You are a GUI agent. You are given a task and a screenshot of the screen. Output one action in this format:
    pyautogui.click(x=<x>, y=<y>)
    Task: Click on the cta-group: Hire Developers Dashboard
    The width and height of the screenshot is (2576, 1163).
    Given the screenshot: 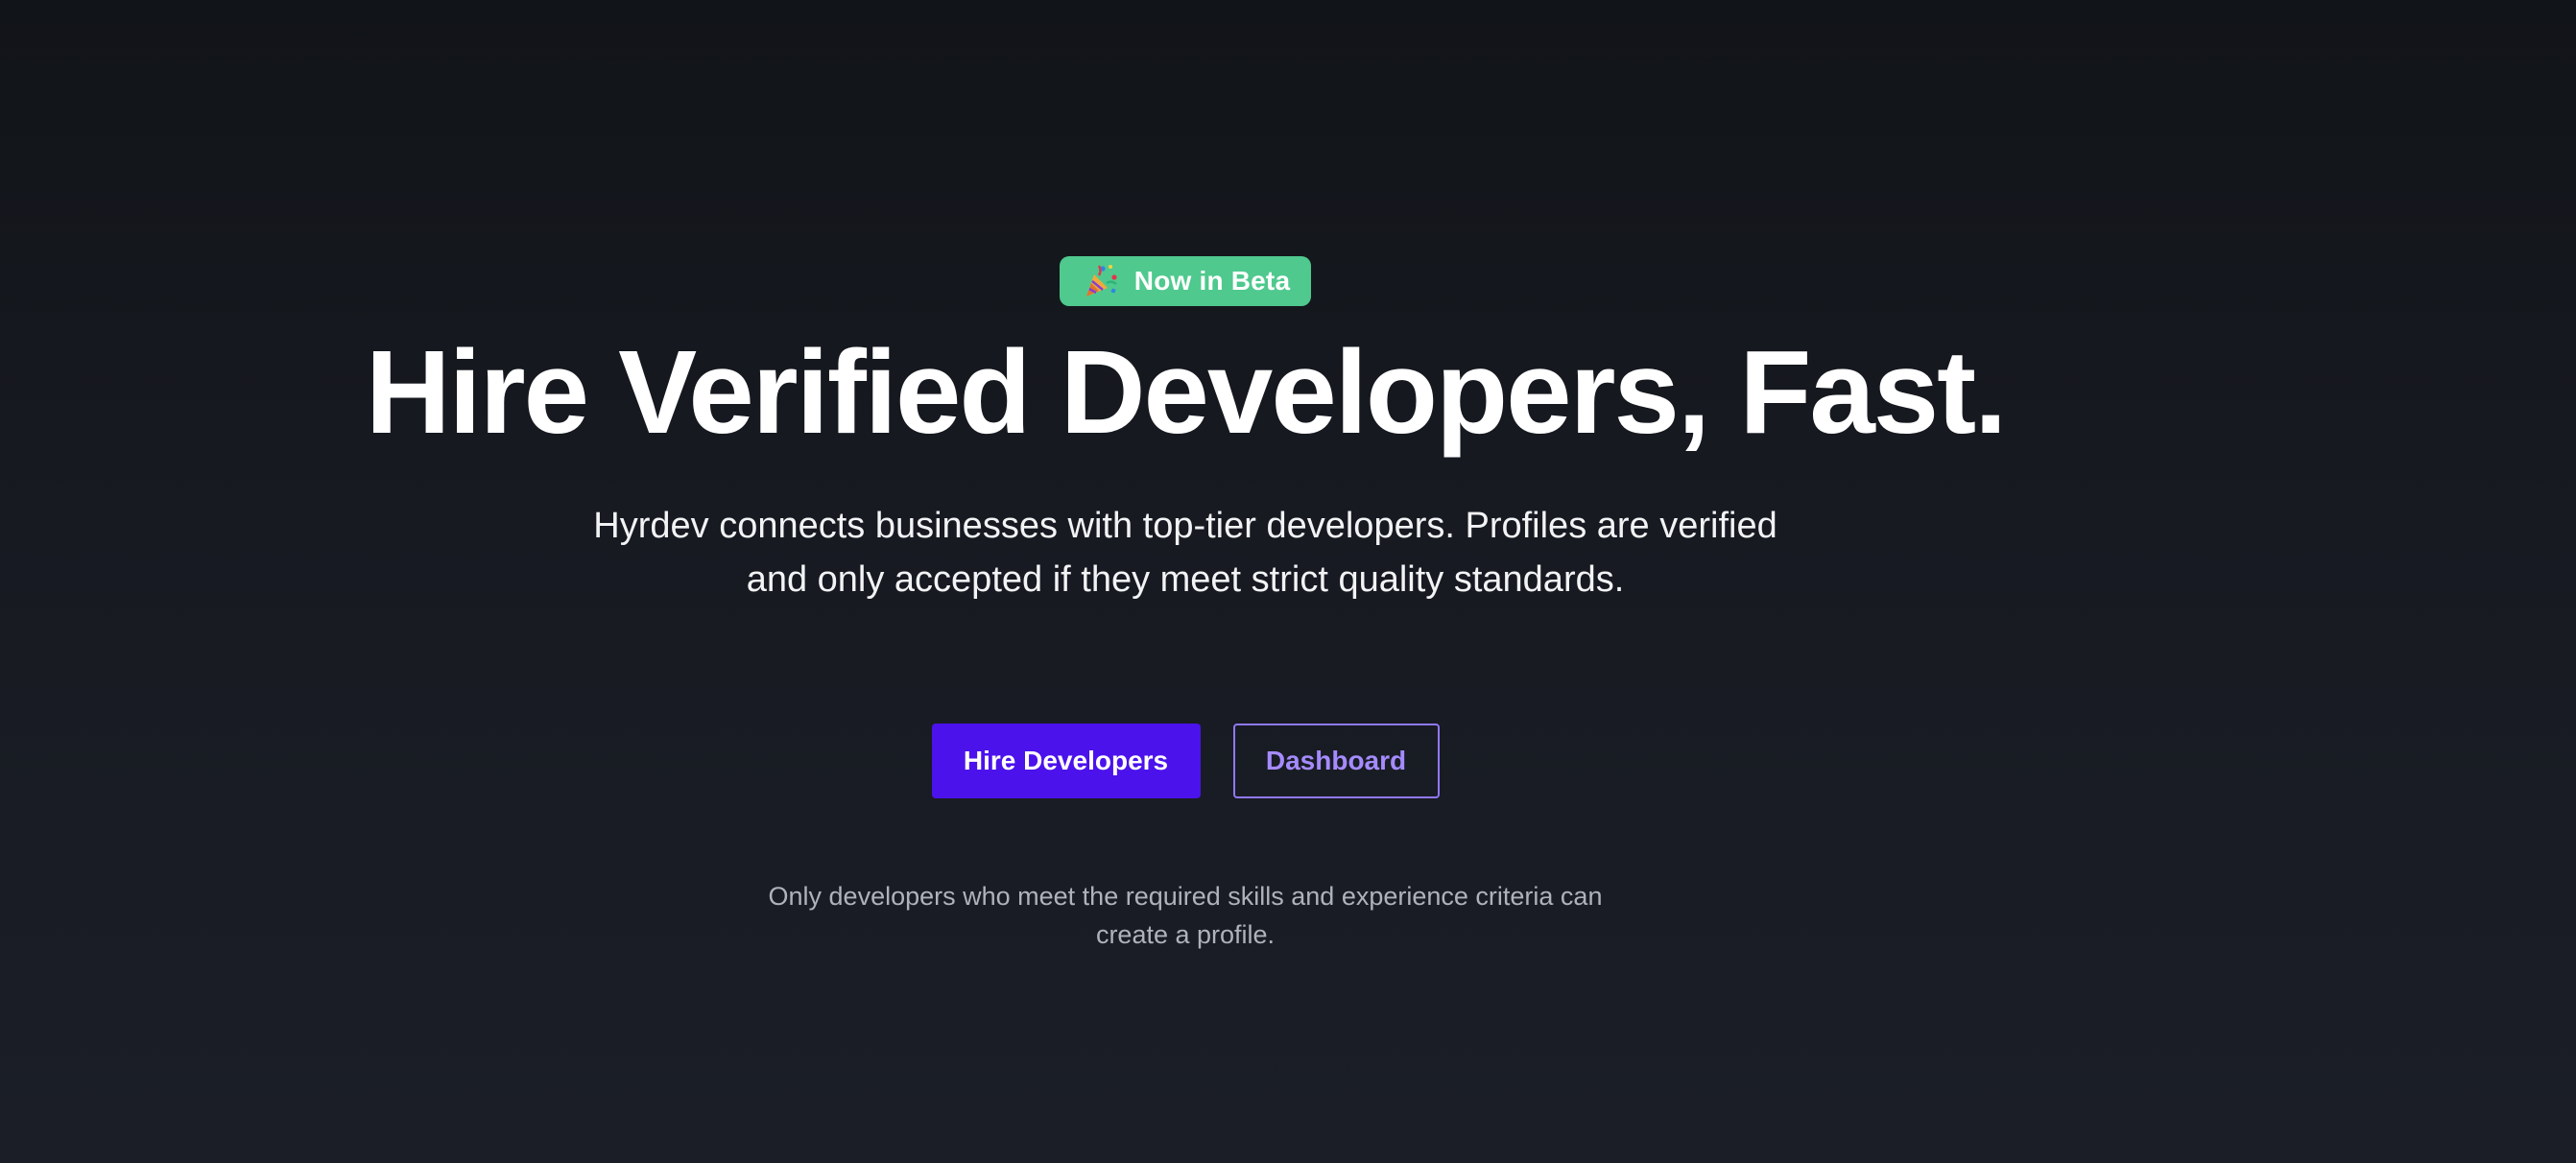 What is the action you would take?
    pyautogui.click(x=1185, y=761)
    